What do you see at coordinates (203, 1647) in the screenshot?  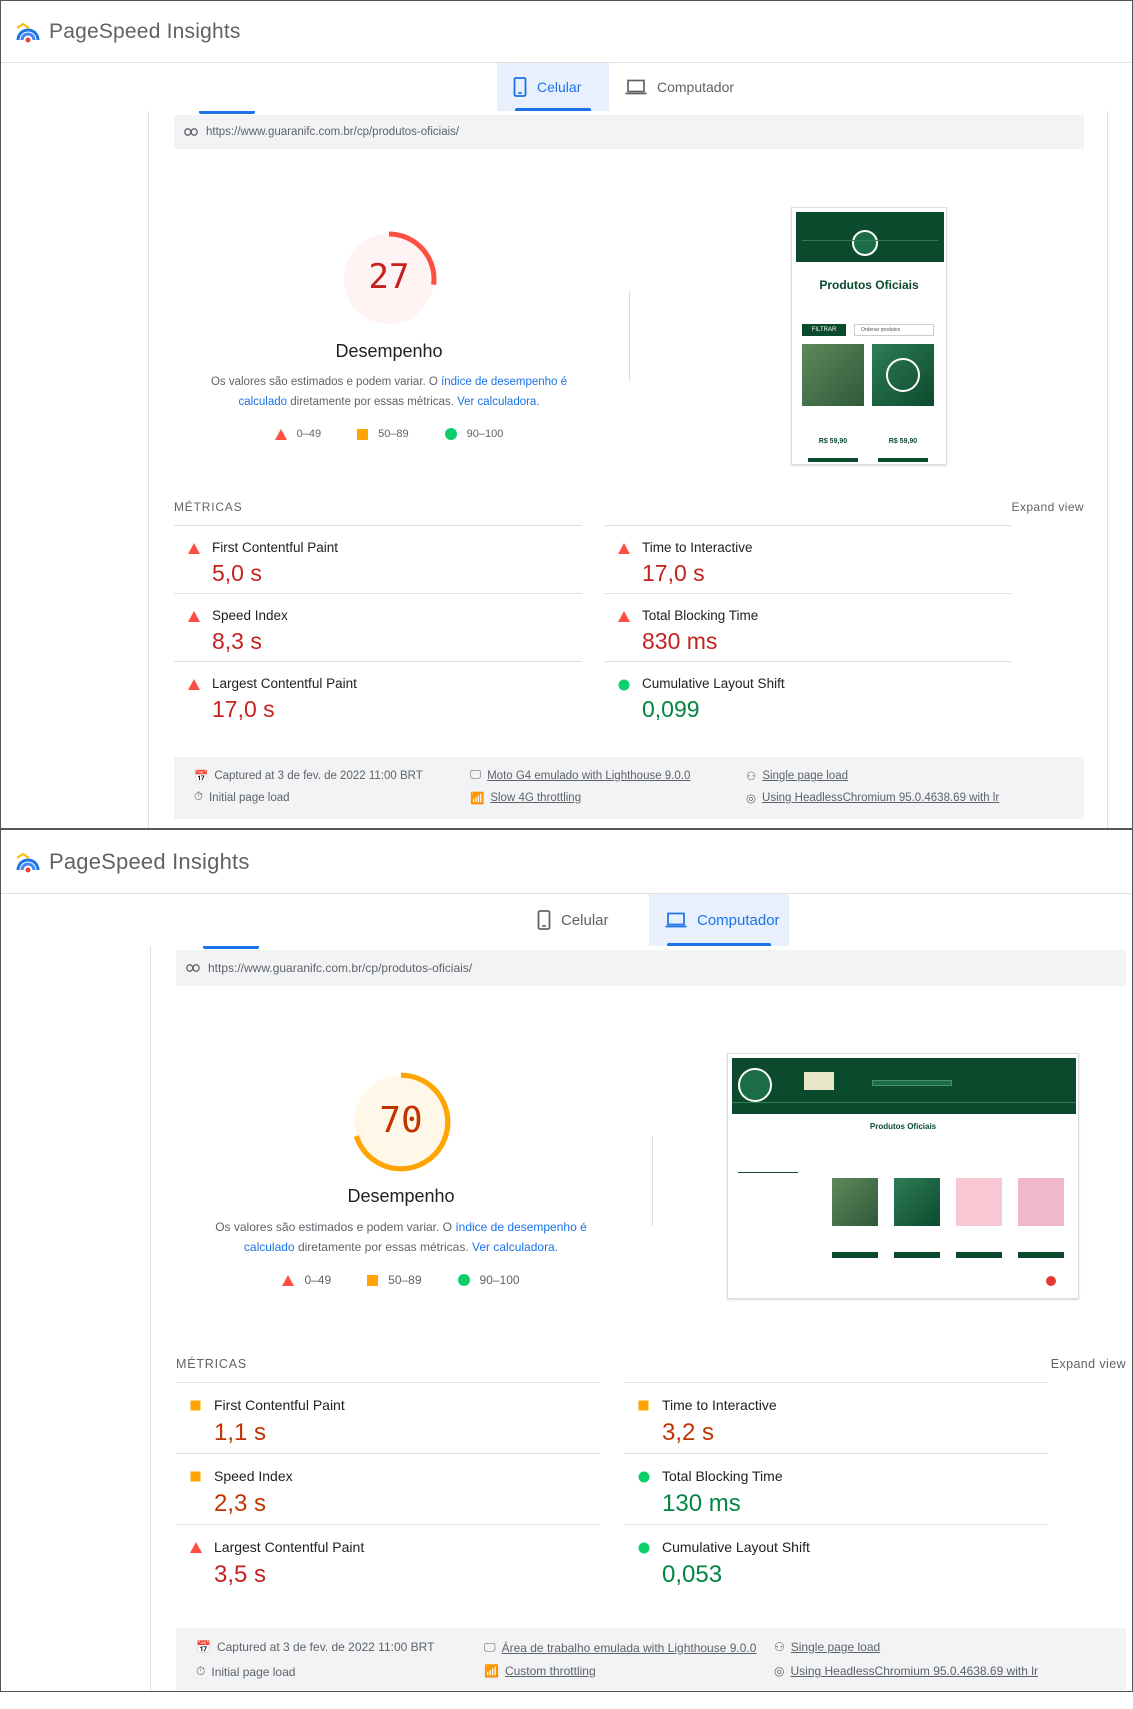 I see `calendar-icon: 📅` at bounding box center [203, 1647].